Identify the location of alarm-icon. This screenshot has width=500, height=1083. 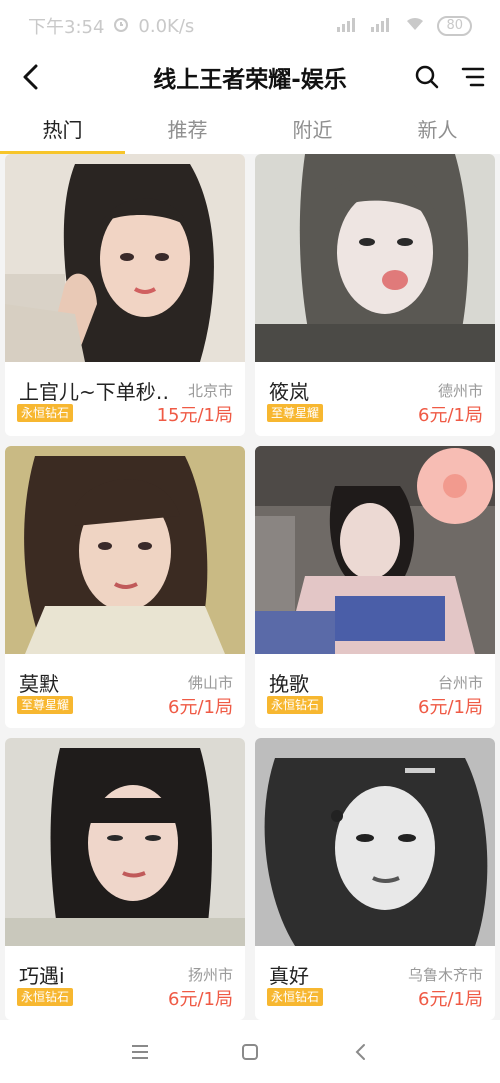
(121, 26).